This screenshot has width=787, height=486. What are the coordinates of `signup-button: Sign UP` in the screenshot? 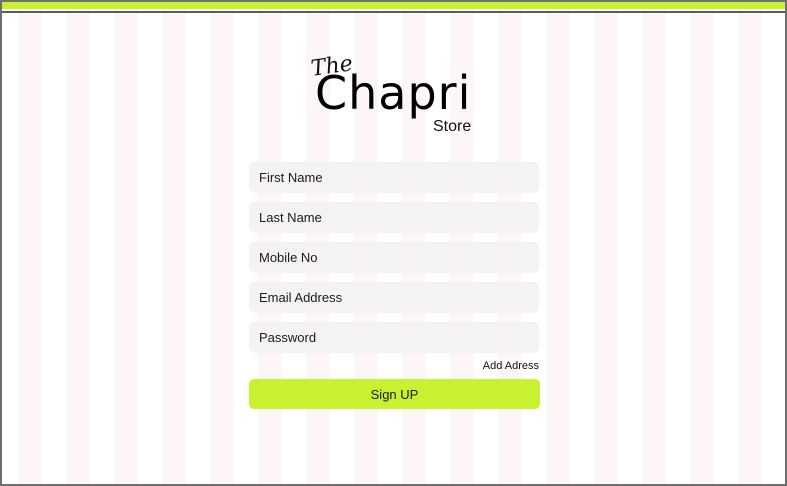 It's located at (394, 394).